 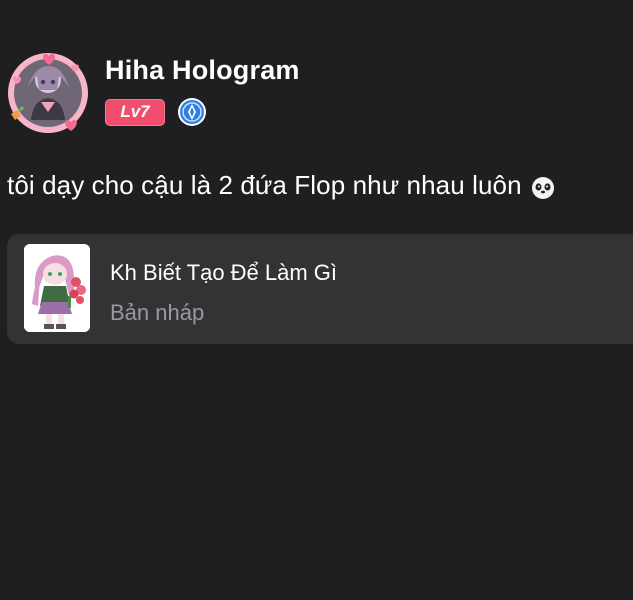 I want to click on draft-status: Bản nháp, so click(x=157, y=312).